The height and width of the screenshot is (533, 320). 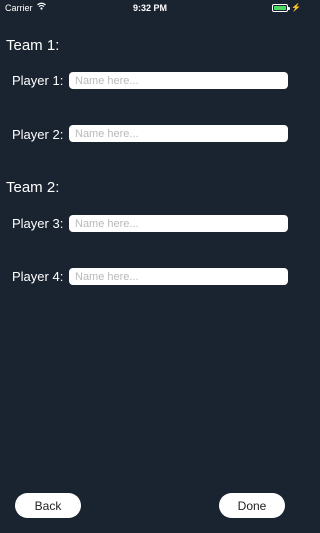 I want to click on player-2-name-input, so click(x=178, y=133).